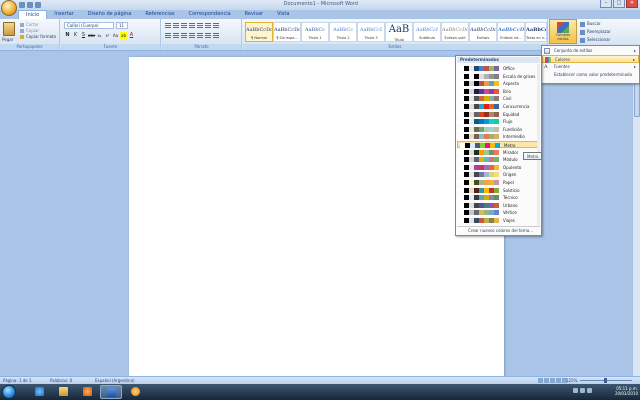  I want to click on style-title: AaB Título, so click(399, 32).